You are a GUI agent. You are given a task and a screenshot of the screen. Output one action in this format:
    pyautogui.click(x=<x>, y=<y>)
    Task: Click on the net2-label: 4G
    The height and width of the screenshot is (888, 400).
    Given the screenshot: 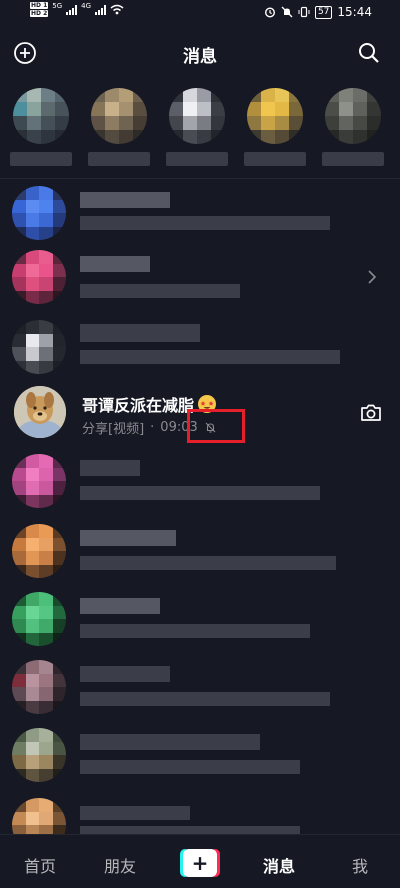 What is the action you would take?
    pyautogui.click(x=86, y=5)
    